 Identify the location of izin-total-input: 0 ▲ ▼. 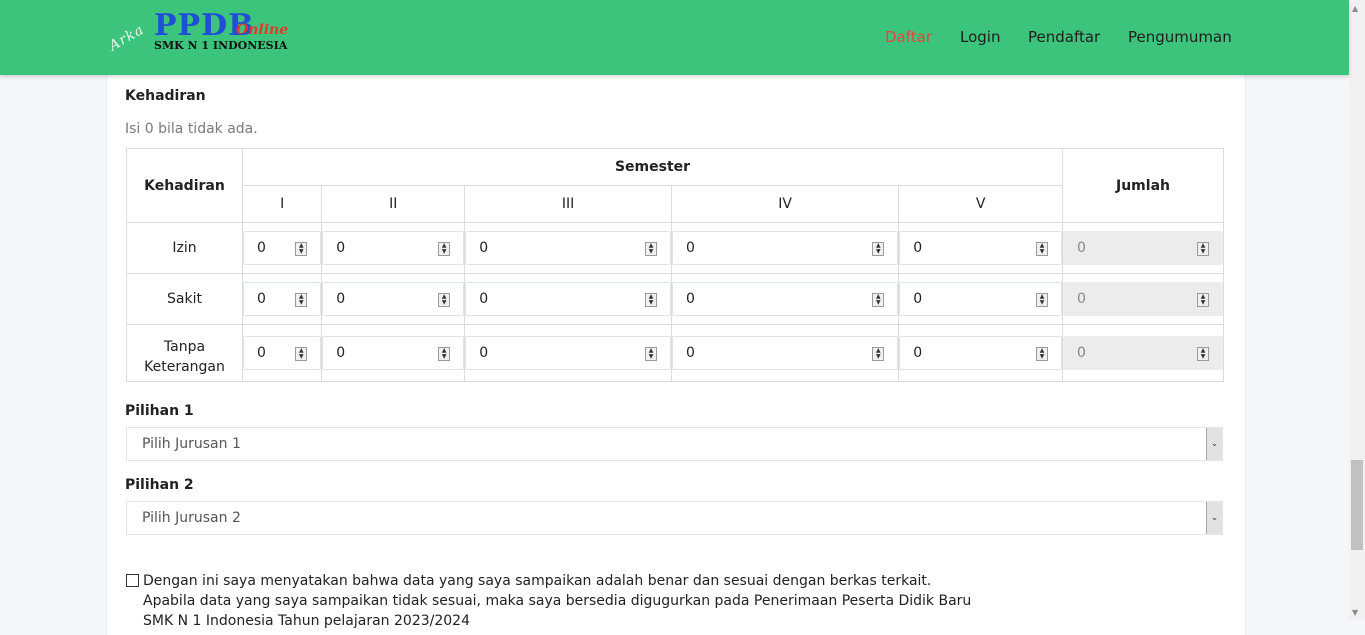
(1143, 248).